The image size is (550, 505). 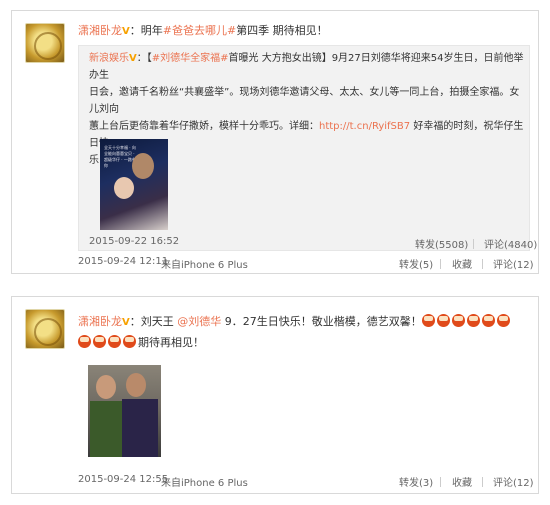 I want to click on post-text: 潇湘卧龙V：明年#爸爸去哪儿#第四季 期待相见！, so click(x=203, y=30).